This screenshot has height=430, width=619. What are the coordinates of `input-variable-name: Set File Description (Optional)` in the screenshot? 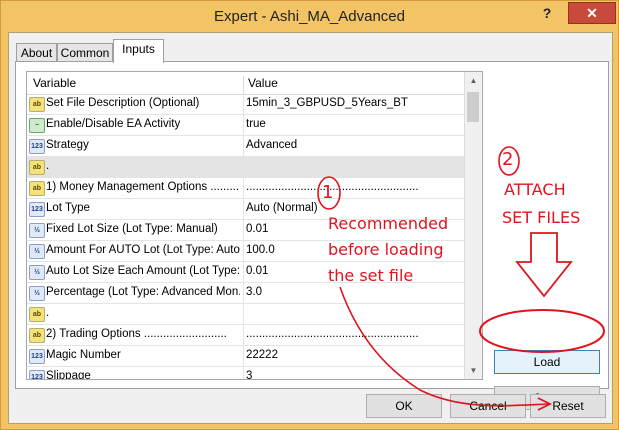 It's located at (123, 103).